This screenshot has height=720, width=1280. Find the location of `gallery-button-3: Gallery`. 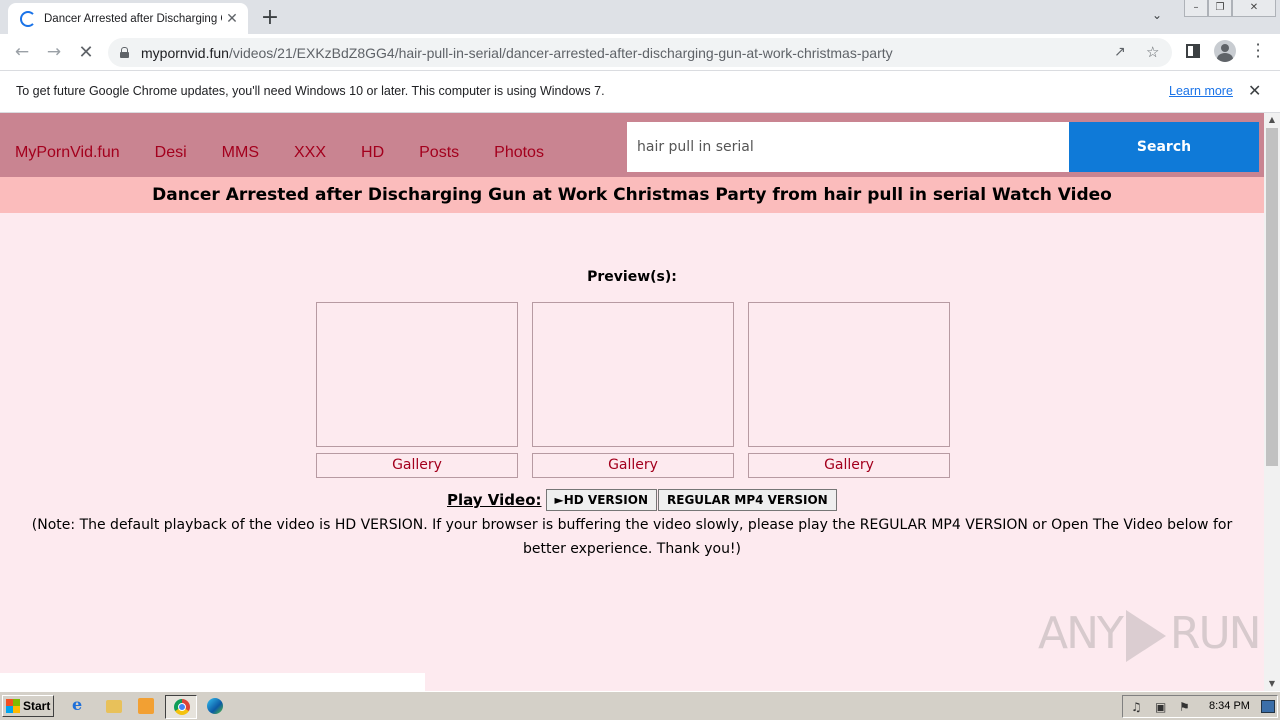

gallery-button-3: Gallery is located at coordinates (849, 465).